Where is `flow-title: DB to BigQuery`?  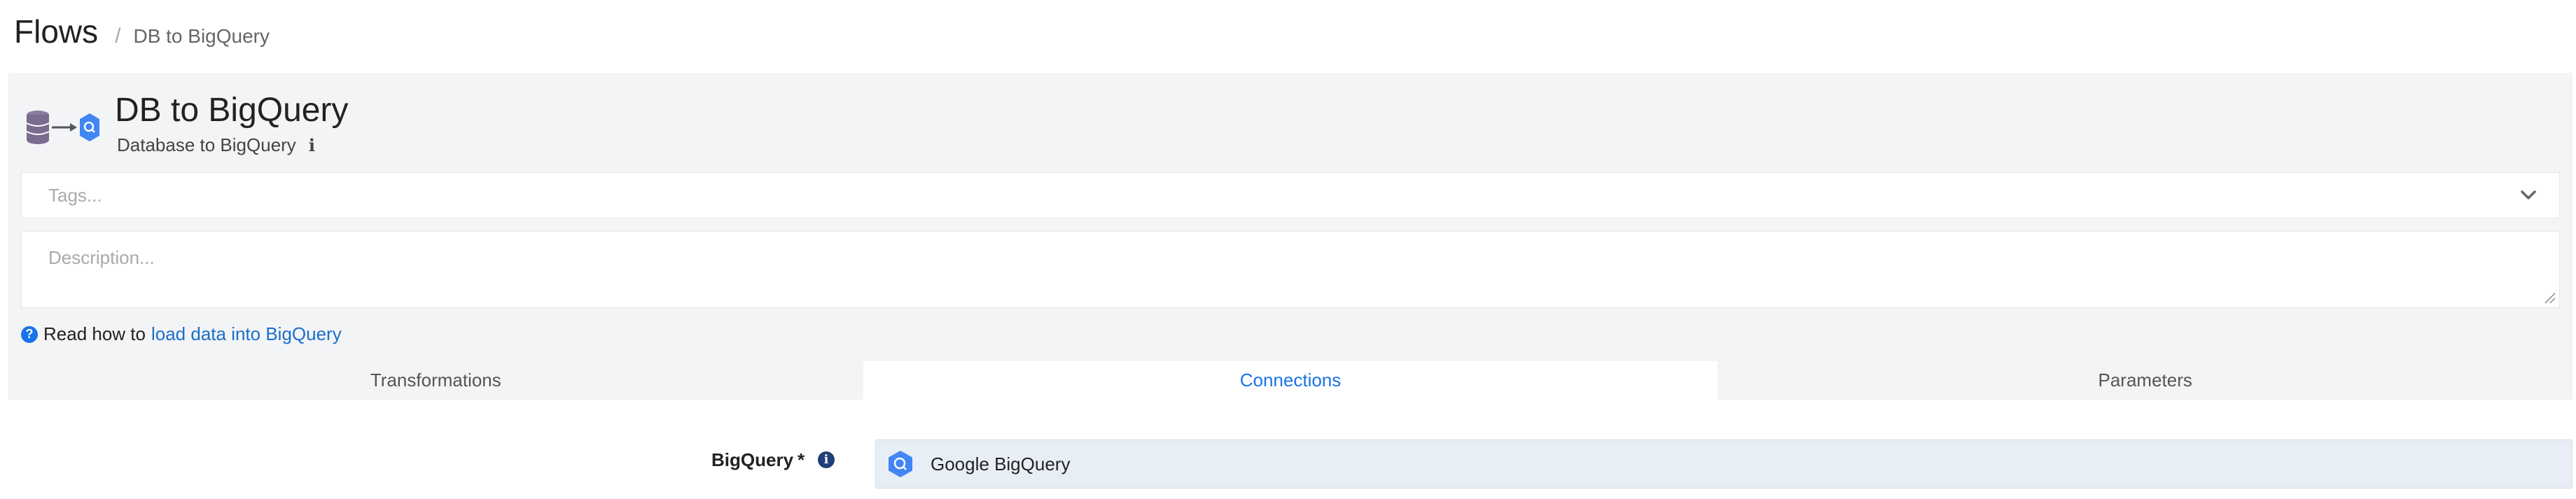
flow-title: DB to BigQuery is located at coordinates (232, 110).